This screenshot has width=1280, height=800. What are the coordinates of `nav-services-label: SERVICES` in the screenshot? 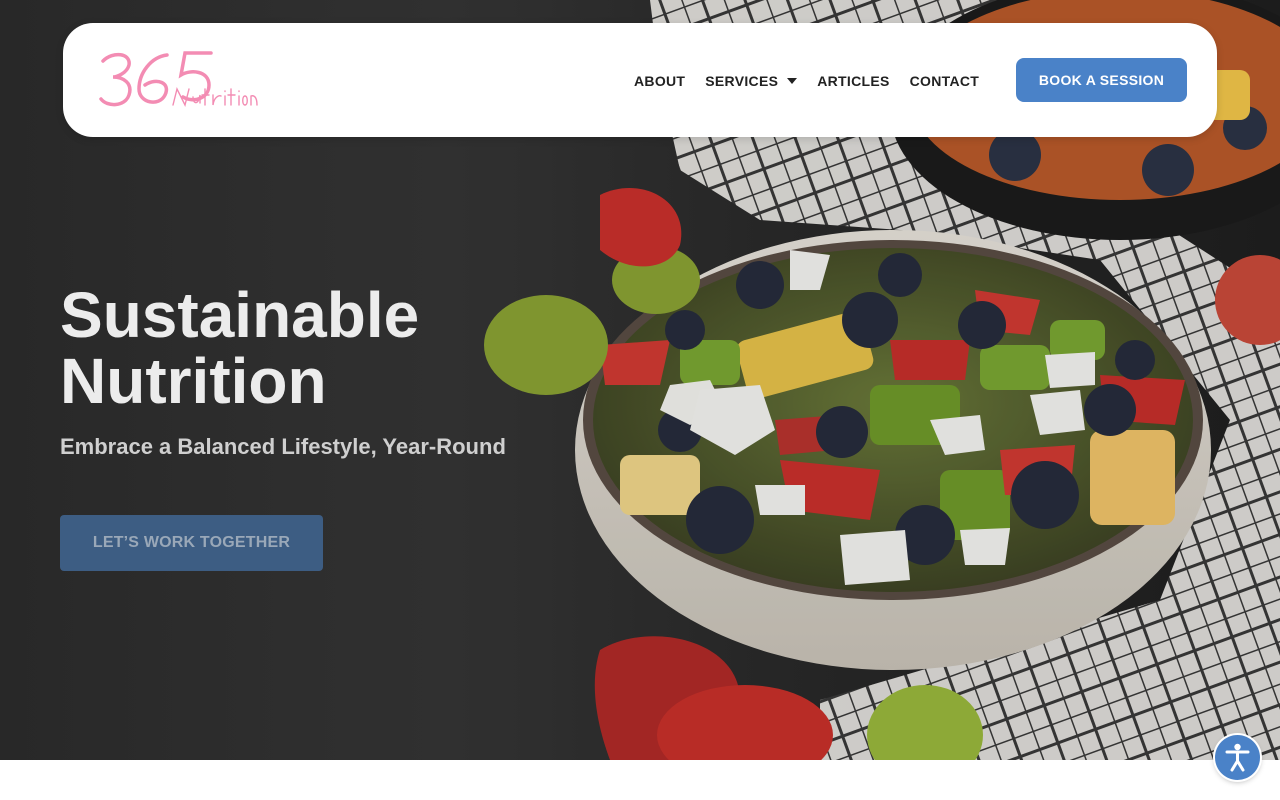 It's located at (742, 81).